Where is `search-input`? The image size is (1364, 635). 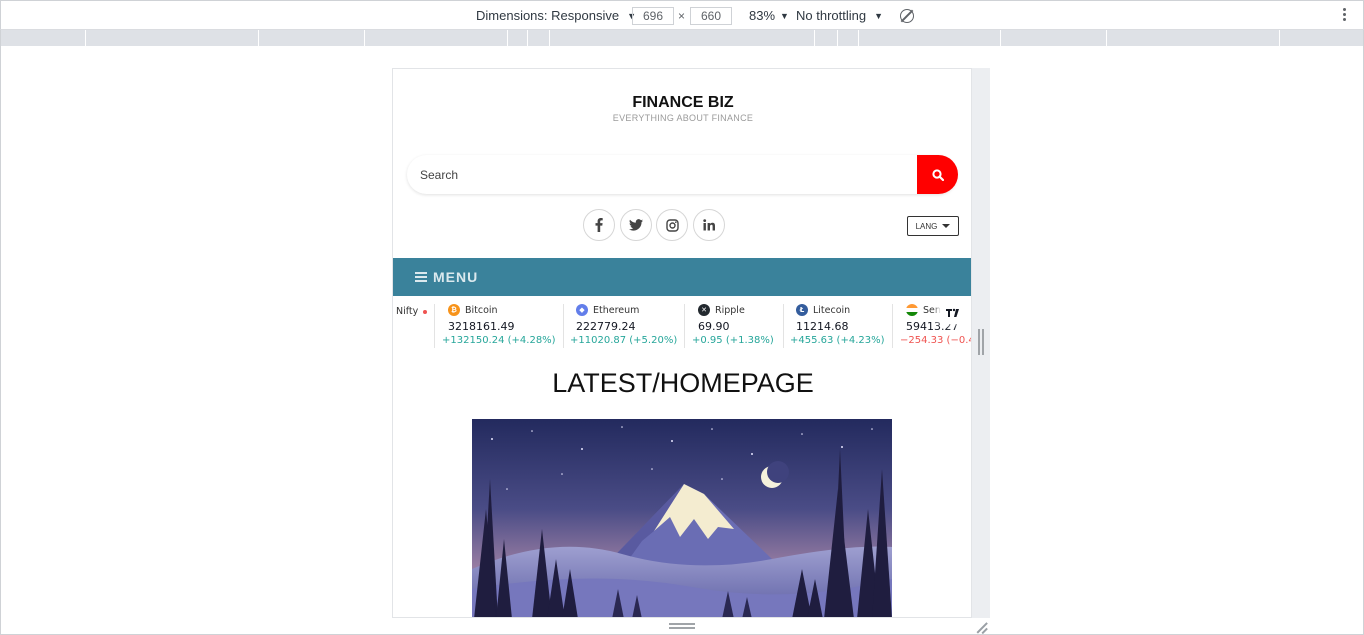 search-input is located at coordinates (662, 174).